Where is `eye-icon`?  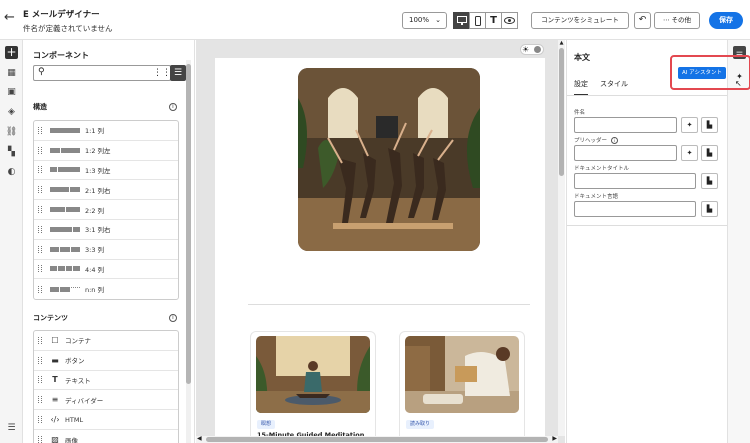
eye-icon is located at coordinates (509, 20).